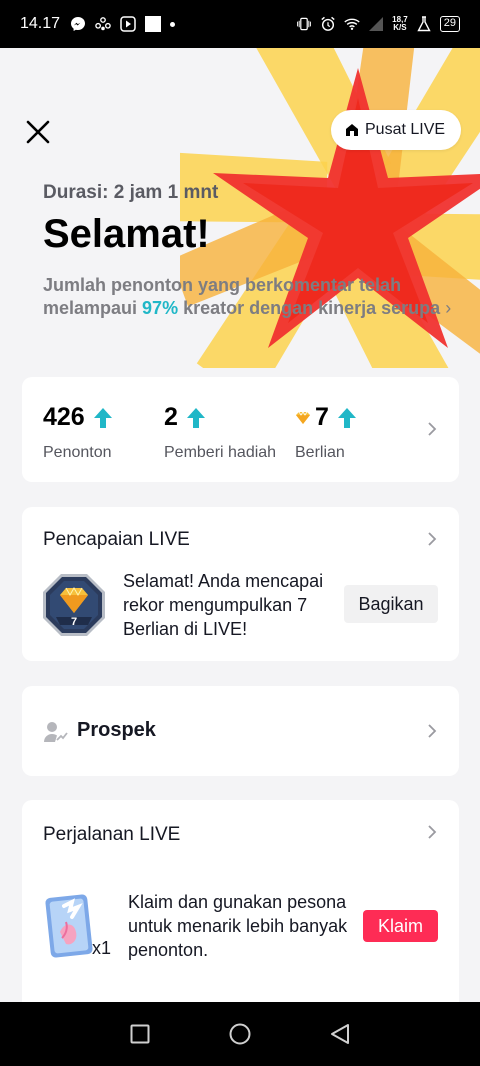  What do you see at coordinates (171, 417) in the screenshot?
I see `stat-value: 2` at bounding box center [171, 417].